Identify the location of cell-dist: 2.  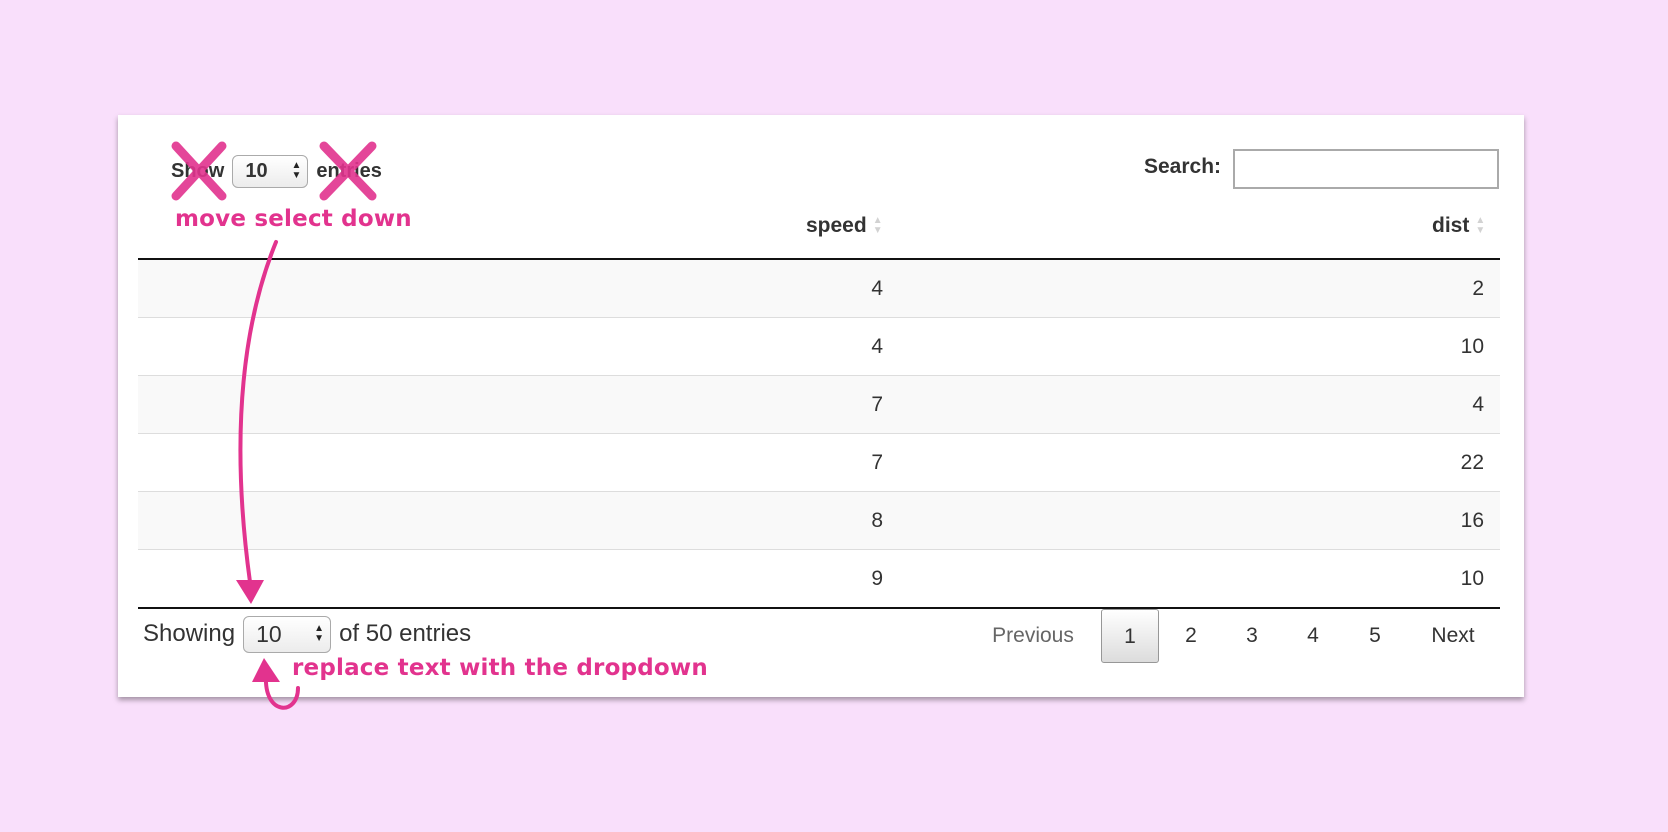
(1478, 288).